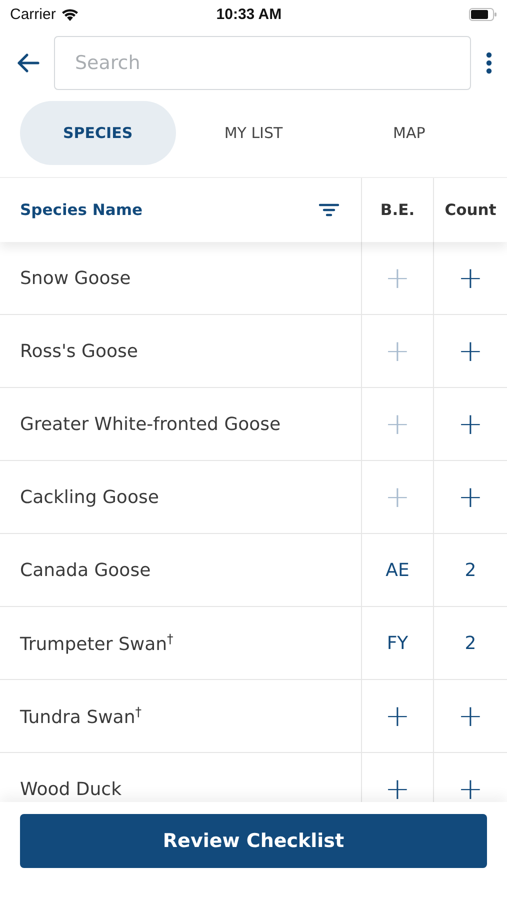 This screenshot has width=507, height=900. I want to click on tab: MAP, so click(409, 133).